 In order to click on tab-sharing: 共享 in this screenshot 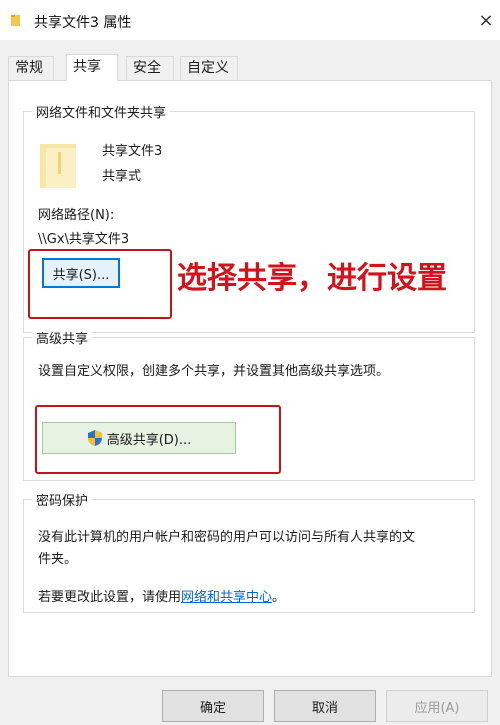, I will do `click(92, 67)`.